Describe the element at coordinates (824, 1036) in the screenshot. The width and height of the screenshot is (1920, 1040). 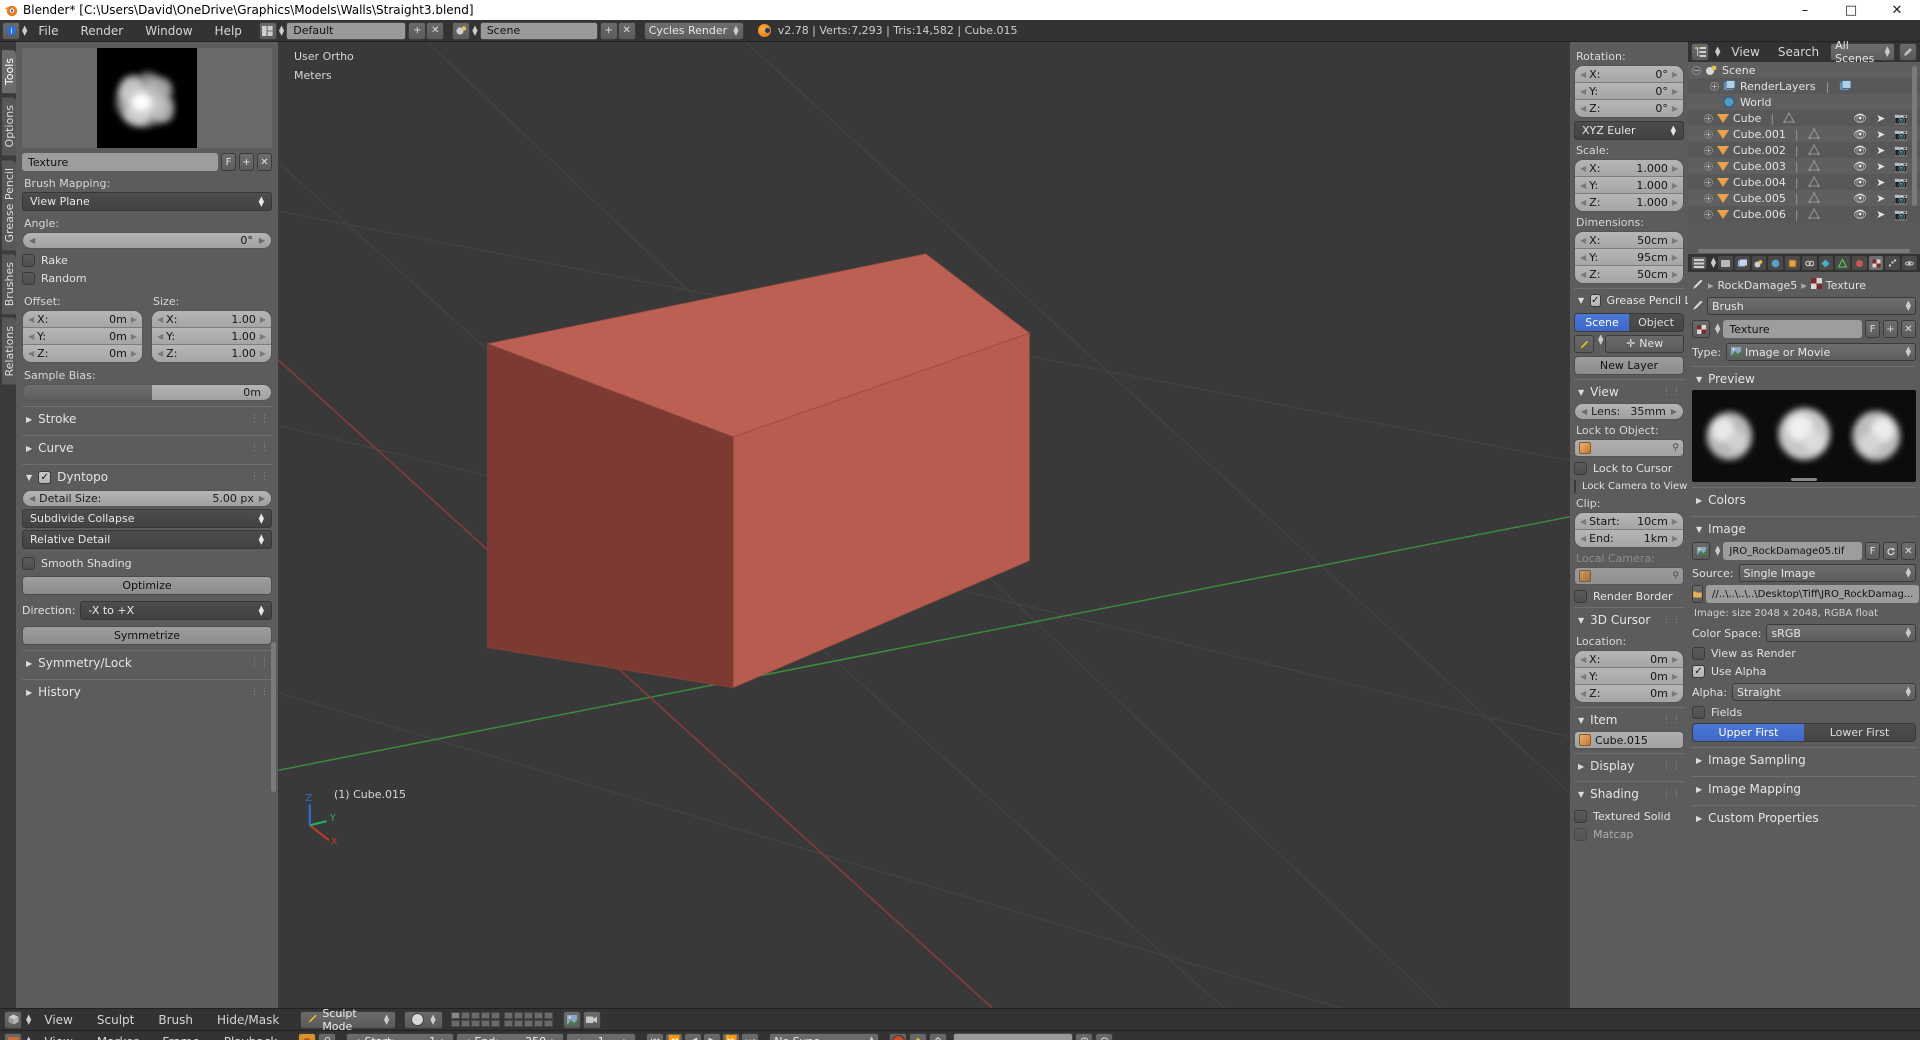
I see `sync-mode-dropdown: No Sync ▲▼` at that location.